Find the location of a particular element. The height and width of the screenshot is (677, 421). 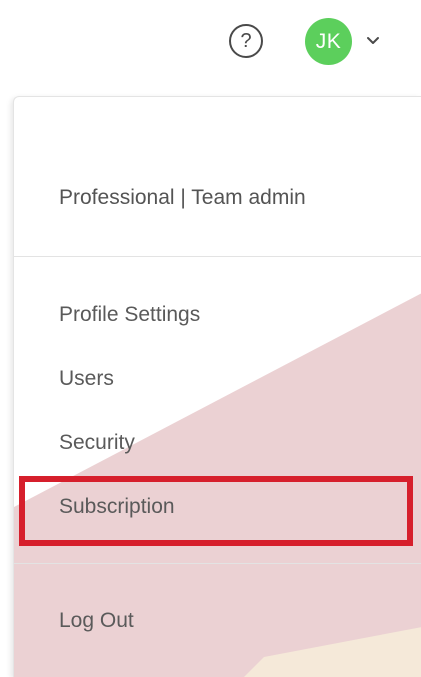

menu-item-log-out: Log Out is located at coordinates (96, 621).